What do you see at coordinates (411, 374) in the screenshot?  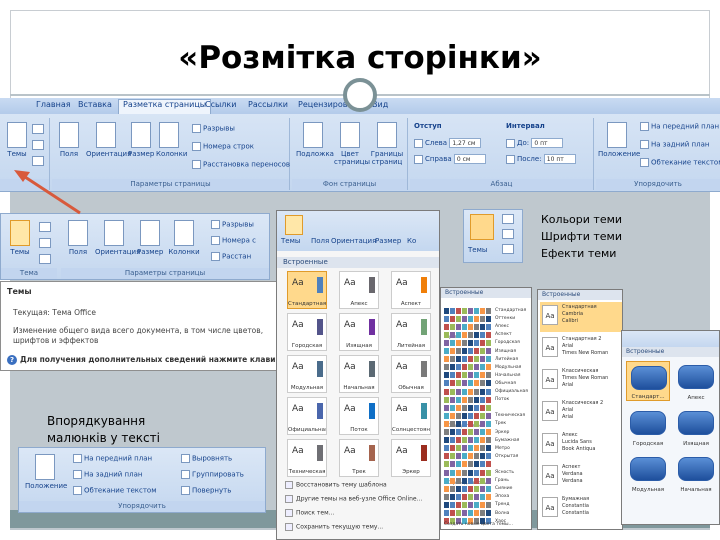 I see `theme-tile: Аа Обычная` at bounding box center [411, 374].